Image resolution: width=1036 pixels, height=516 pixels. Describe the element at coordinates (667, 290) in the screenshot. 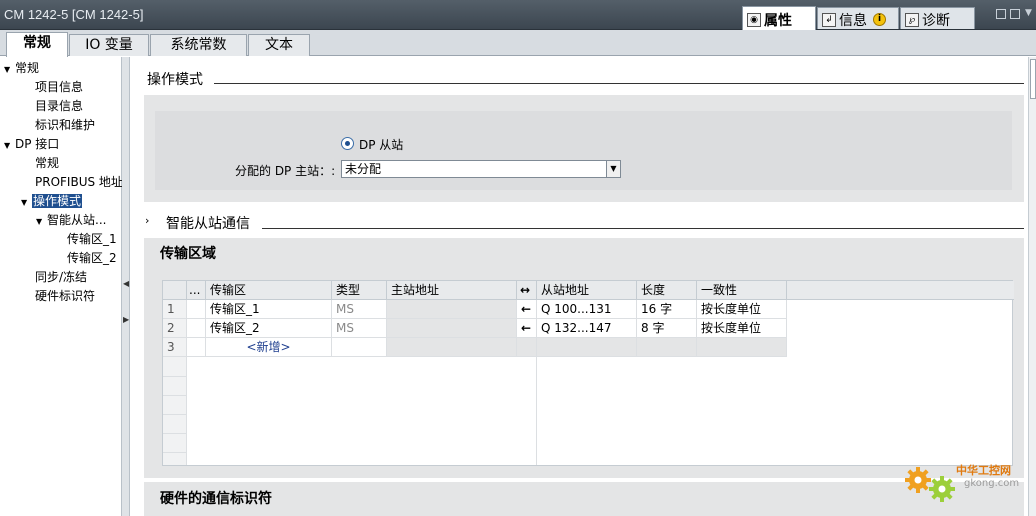

I see `column-header-length: 长度` at that location.